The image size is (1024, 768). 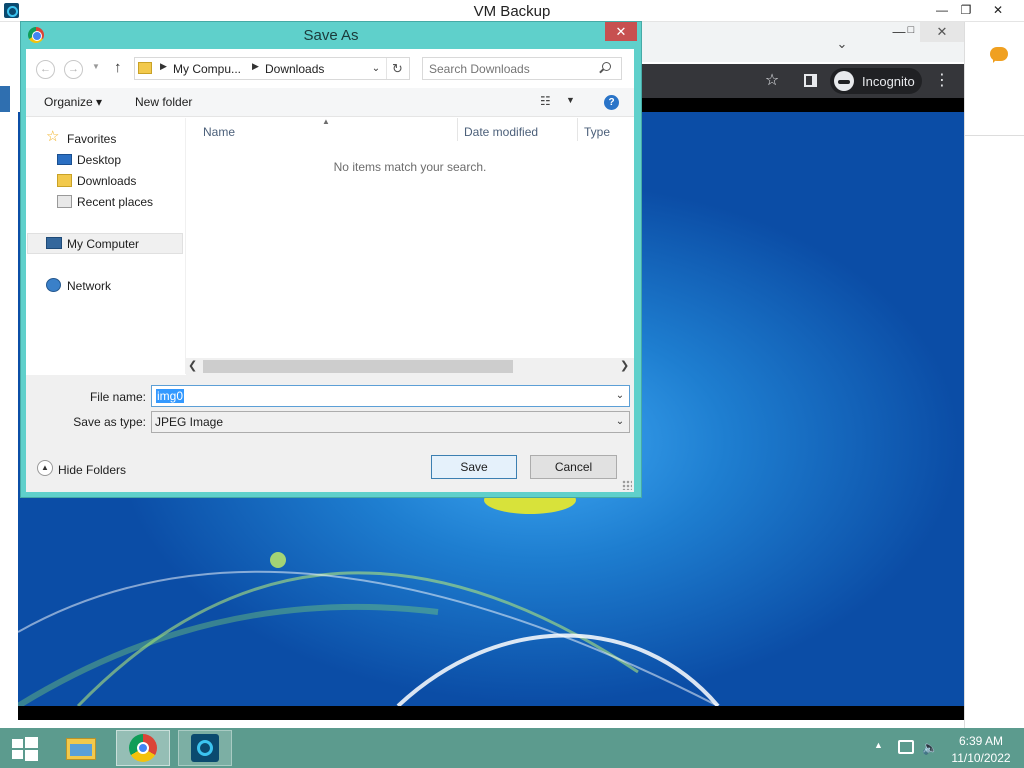 I want to click on address-dropdown-icon: ⌄, so click(x=376, y=68).